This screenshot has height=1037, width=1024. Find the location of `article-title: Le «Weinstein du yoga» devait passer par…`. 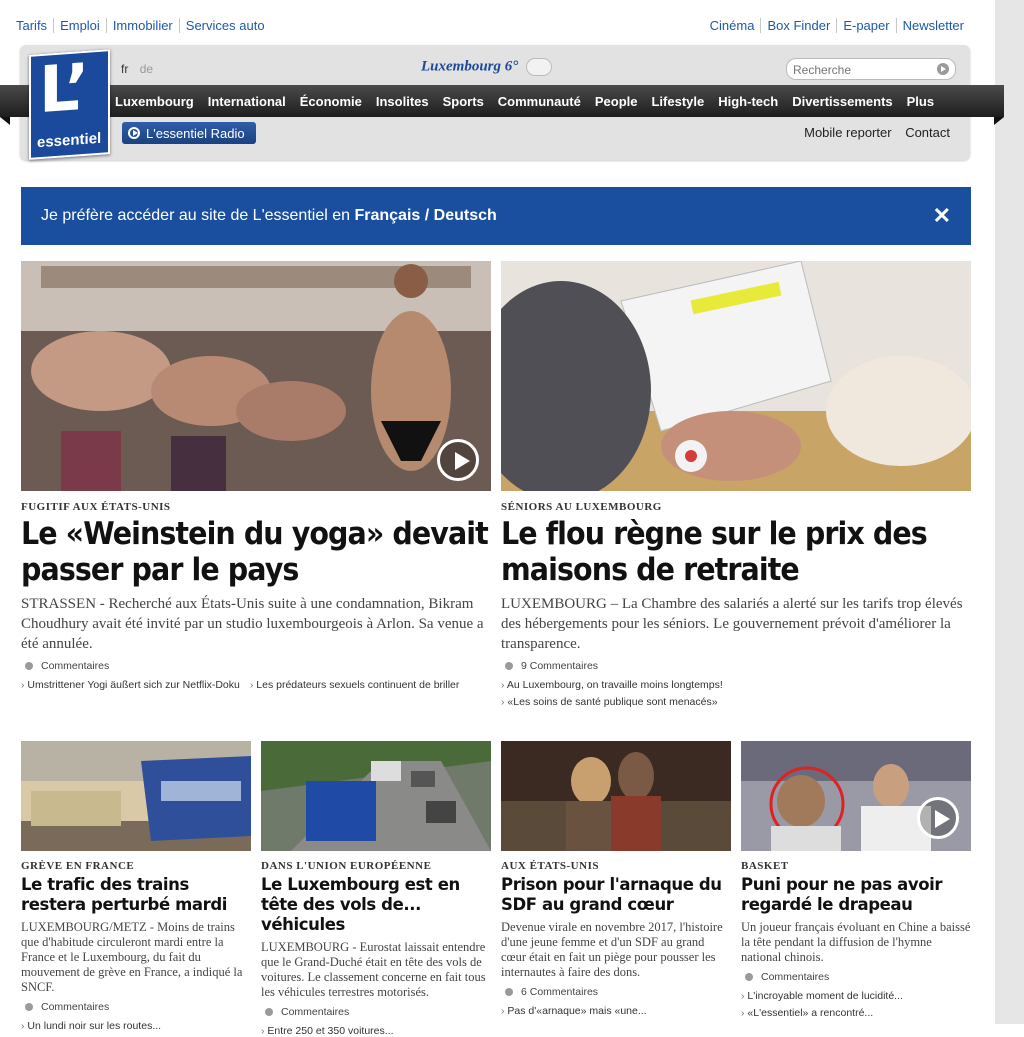

article-title: Le «Weinstein du yoga» devait passer par… is located at coordinates (255, 552).